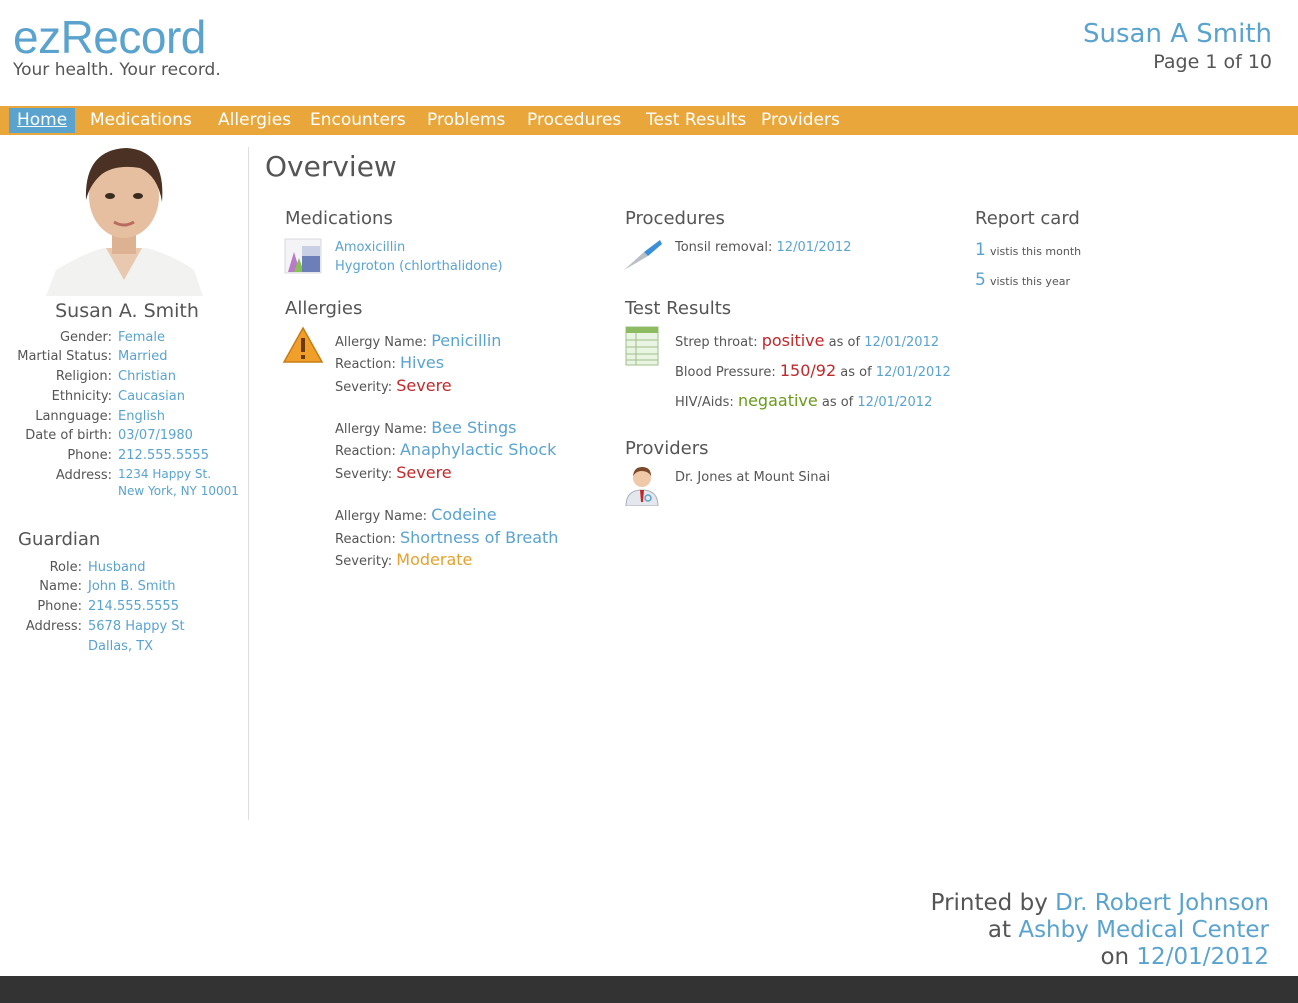 The image size is (1298, 1003). Describe the element at coordinates (132, 586) in the screenshot. I see `guardian-value: John B. Smith` at that location.